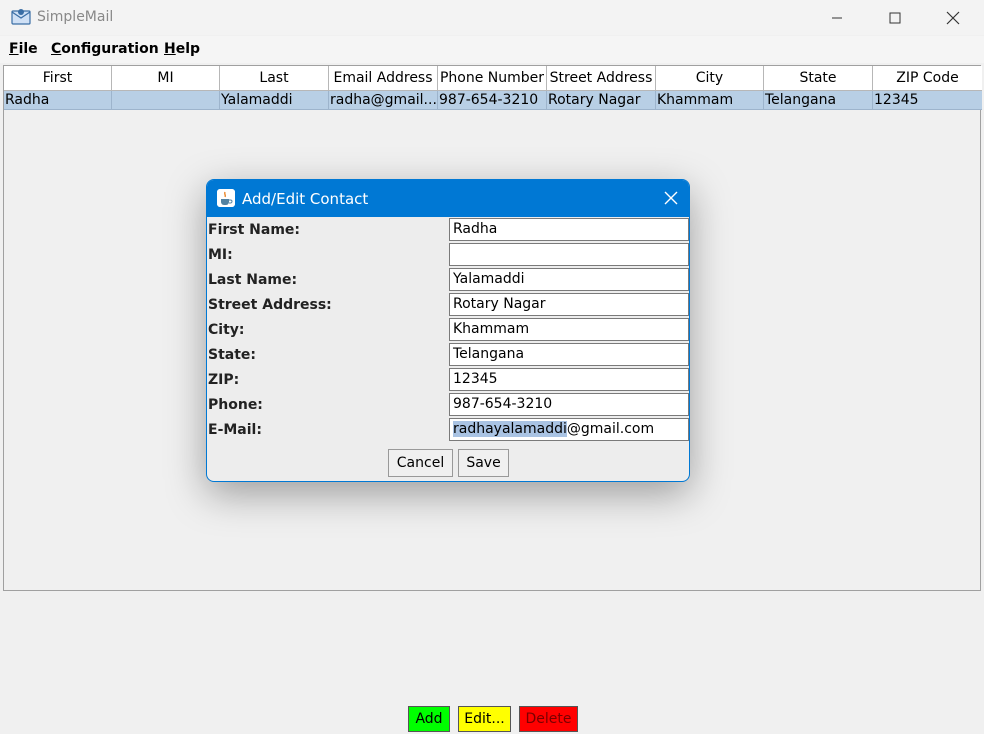  What do you see at coordinates (483, 463) in the screenshot?
I see `save-button: Save` at bounding box center [483, 463].